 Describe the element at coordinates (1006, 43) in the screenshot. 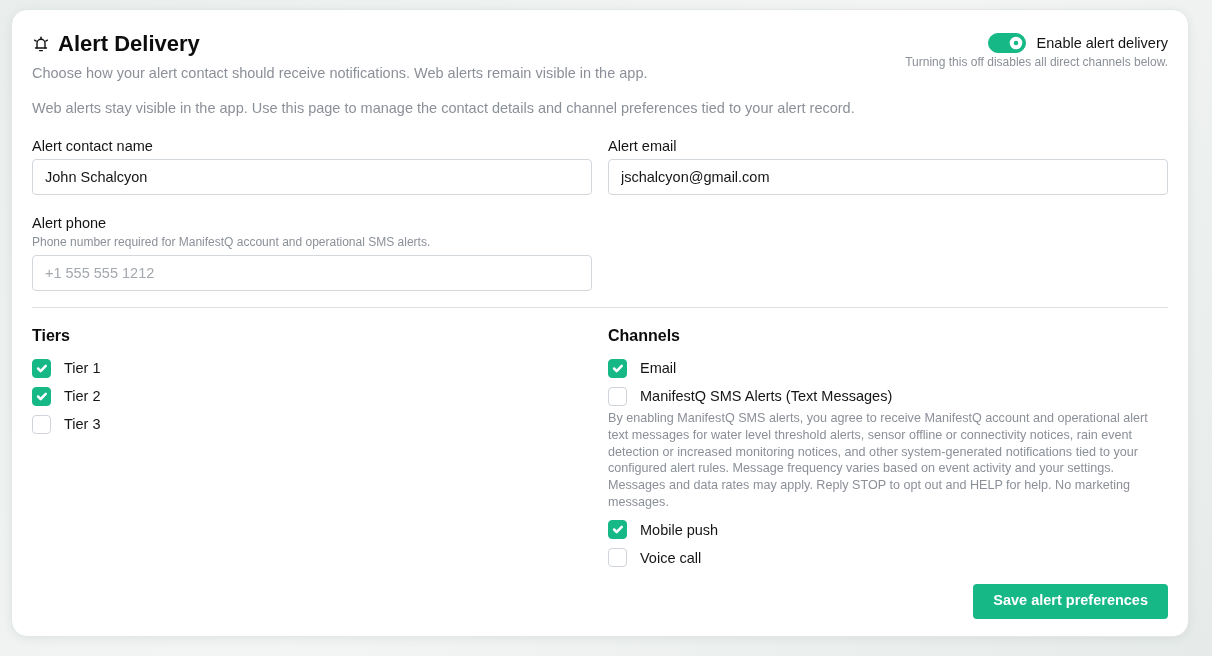

I see `toggle-switch` at that location.